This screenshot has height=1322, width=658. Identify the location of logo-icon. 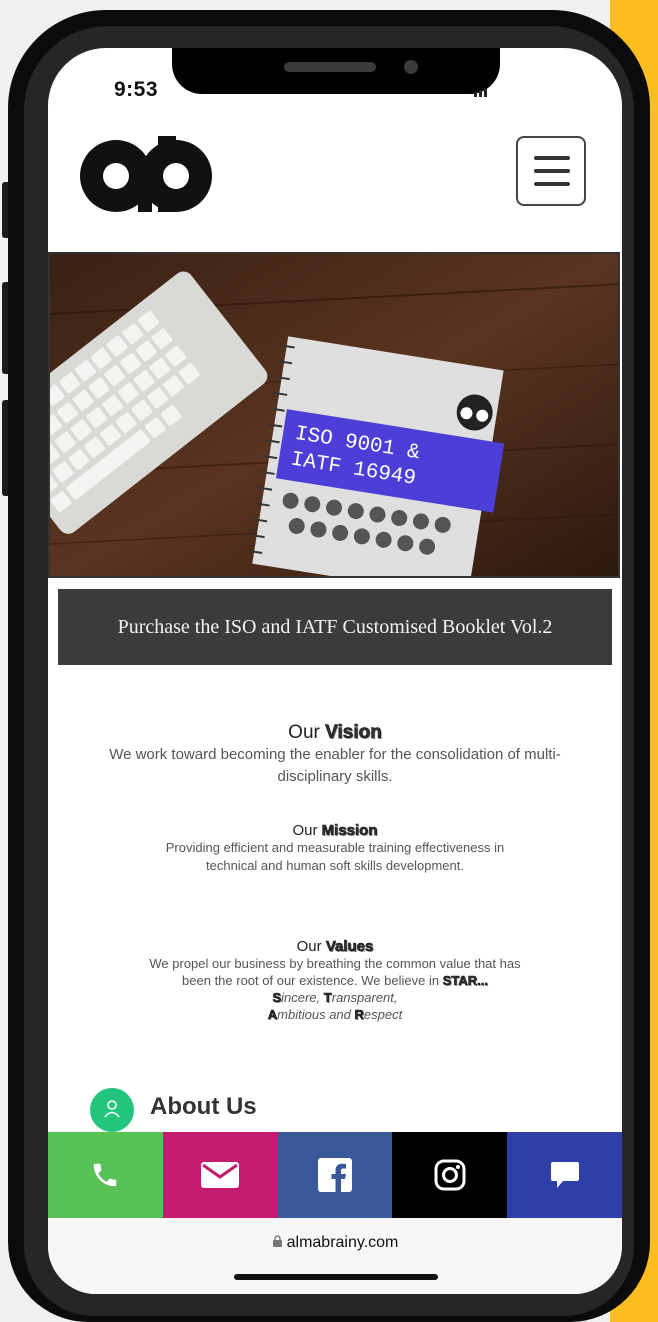
(146, 174).